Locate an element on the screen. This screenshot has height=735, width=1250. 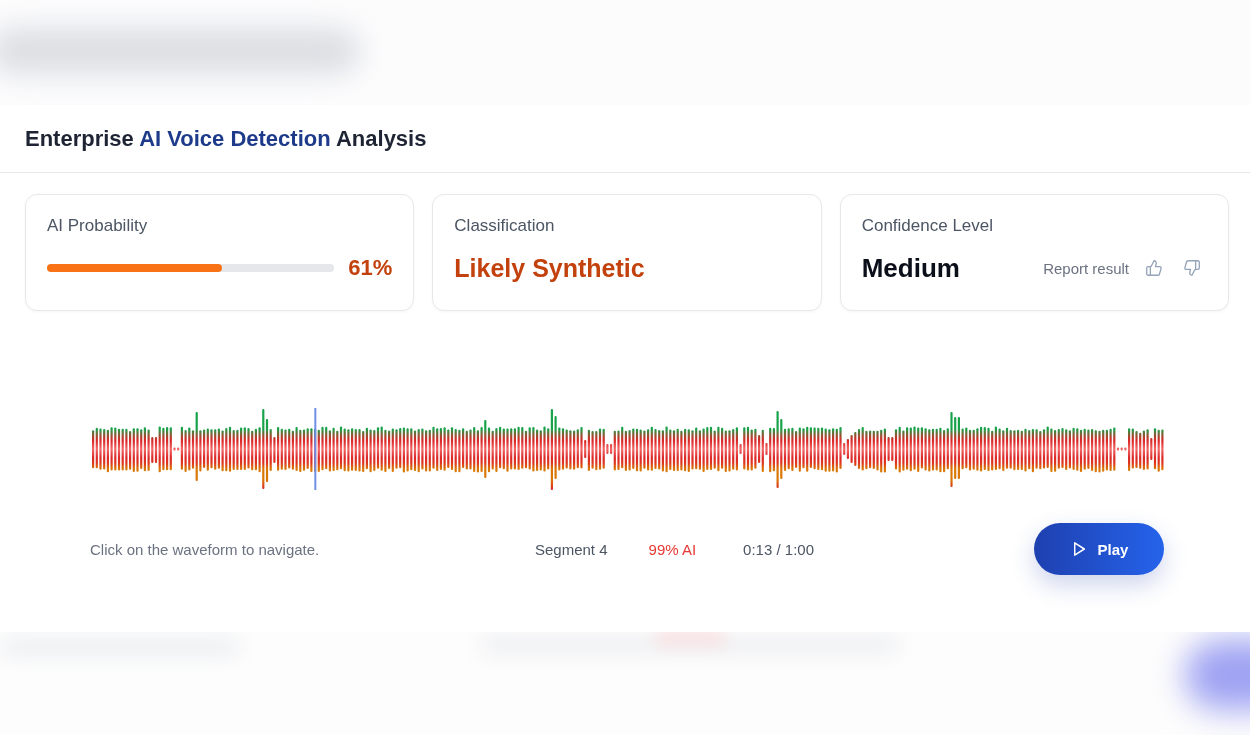
metric-label: AI Probability is located at coordinates (97, 226).